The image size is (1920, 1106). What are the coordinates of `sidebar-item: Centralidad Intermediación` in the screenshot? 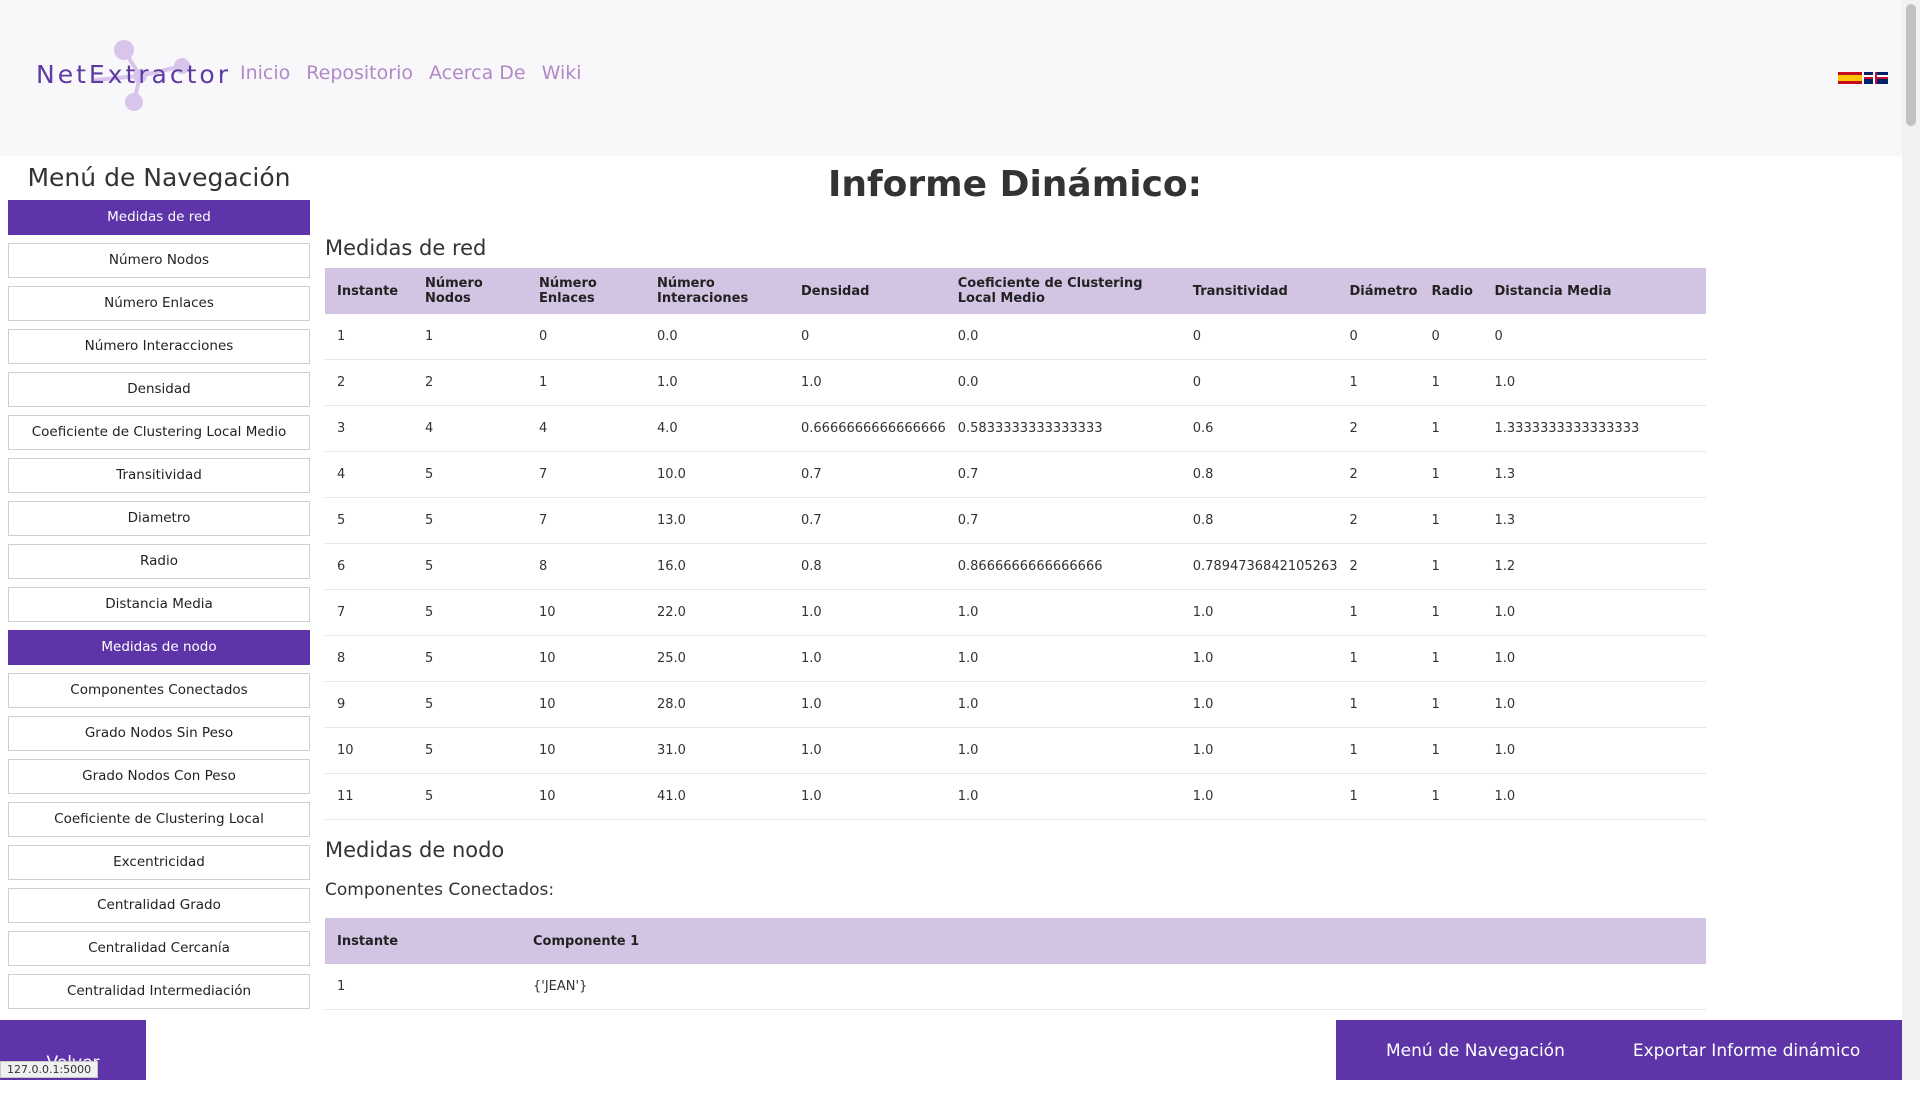 It's located at (159, 991).